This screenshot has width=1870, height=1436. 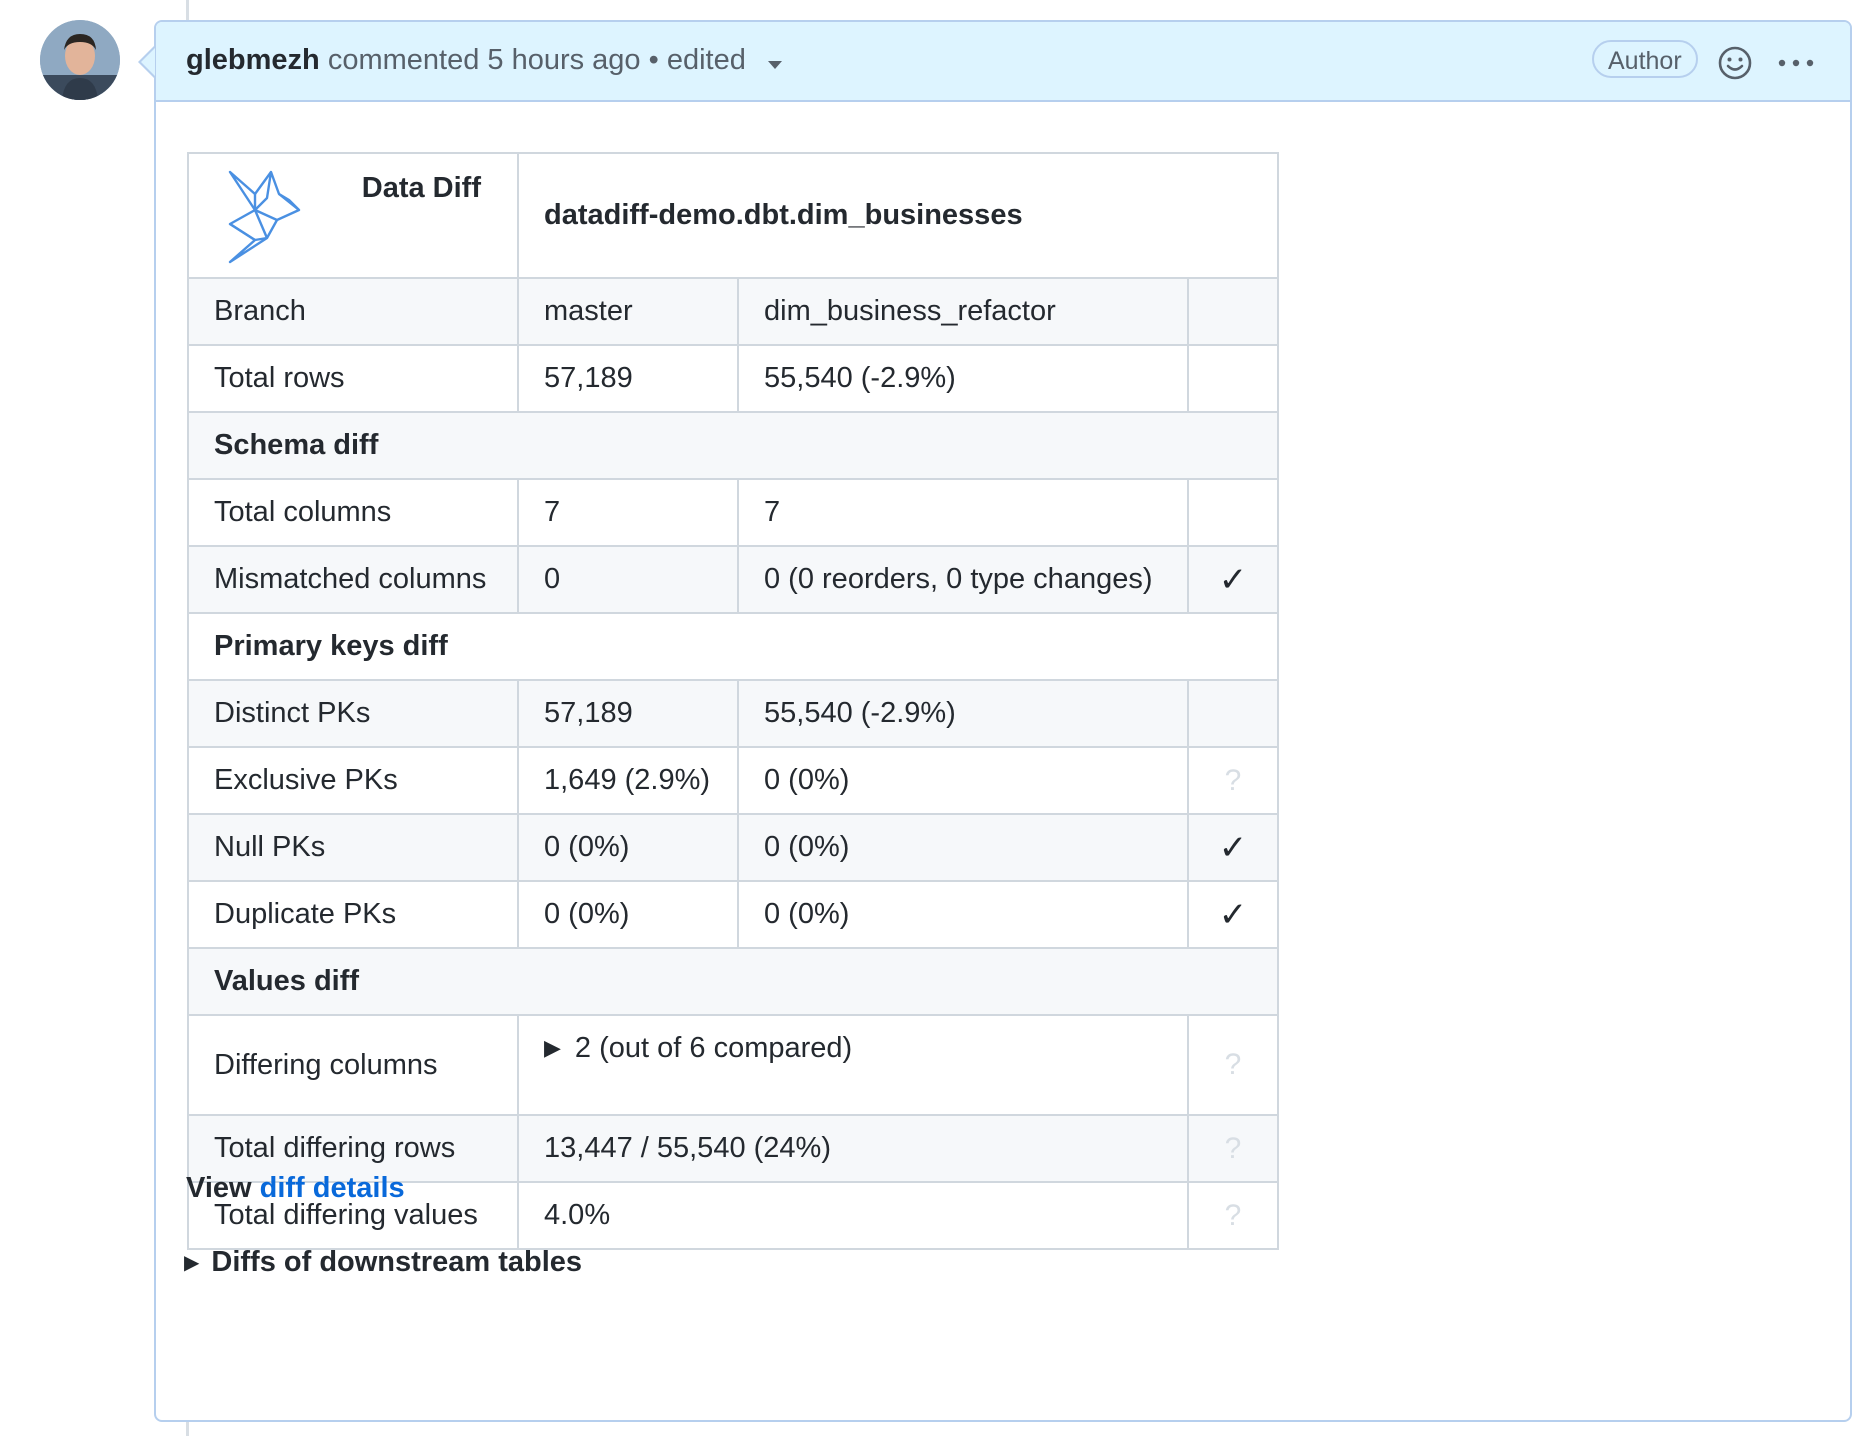 I want to click on comment-action: commented, so click(x=403, y=60).